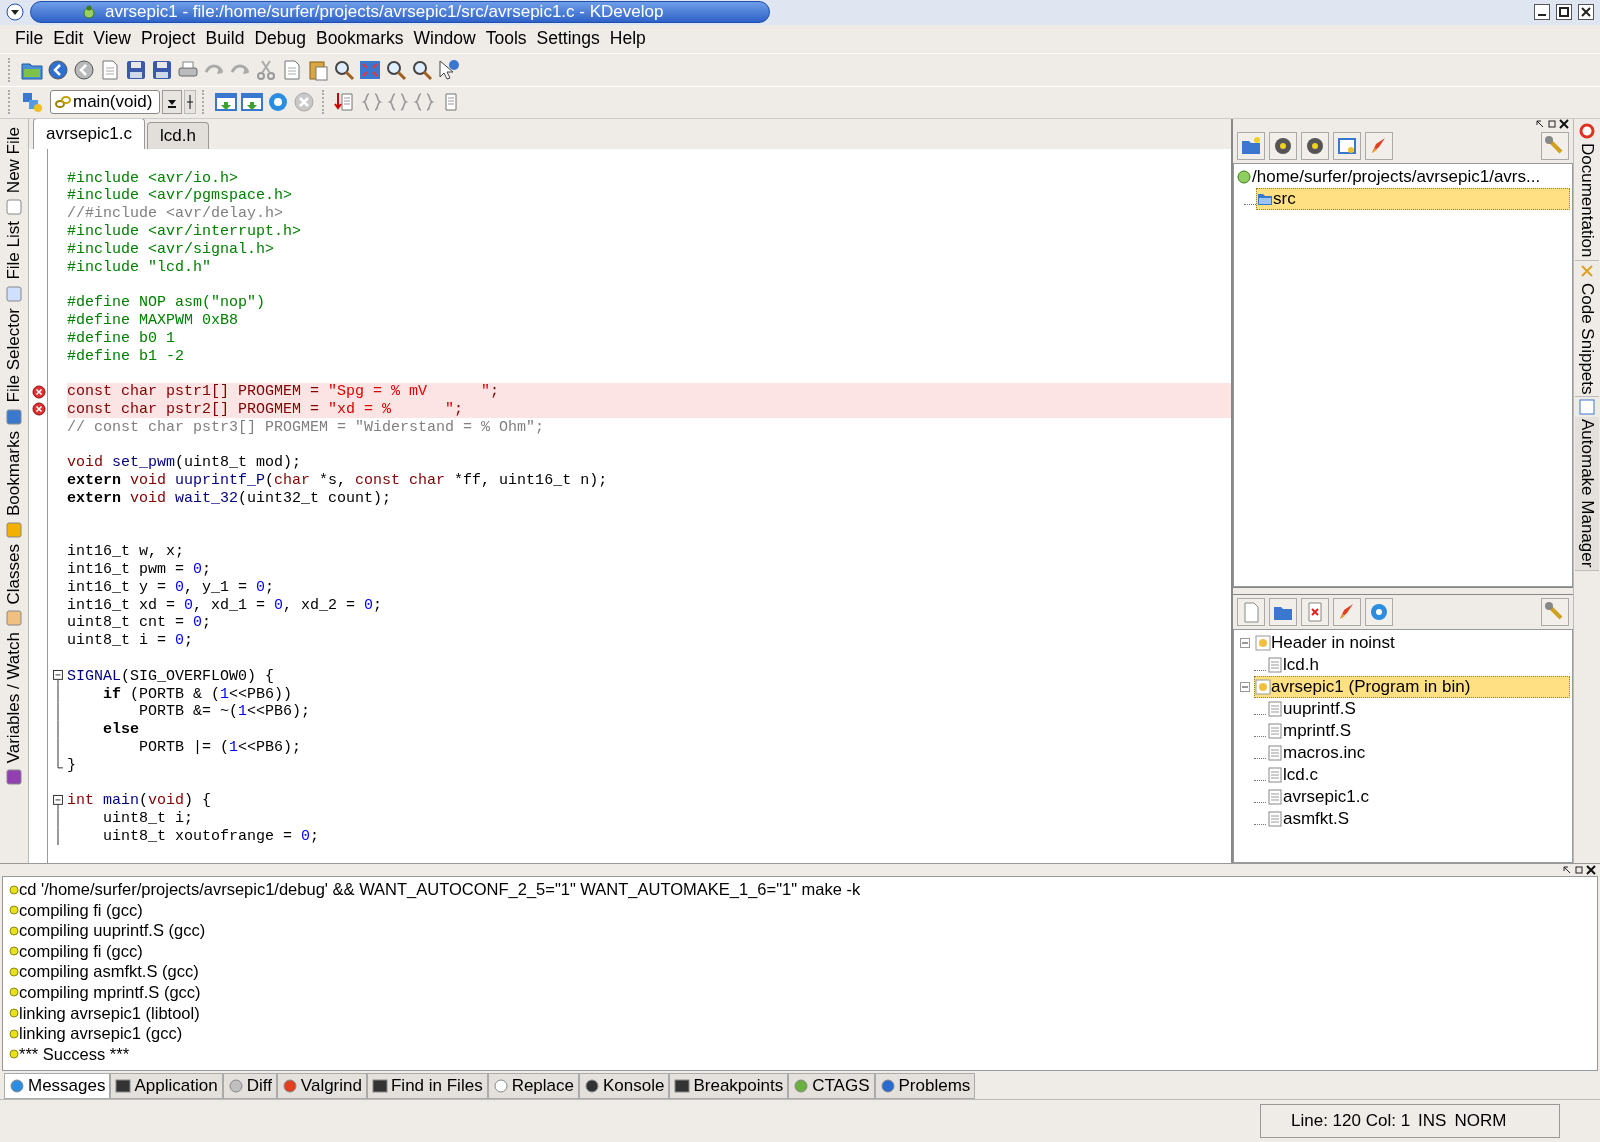 Image resolution: width=1600 pixels, height=1142 pixels. Describe the element at coordinates (427, 1086) in the screenshot. I see `output-tab: Find in Files` at that location.